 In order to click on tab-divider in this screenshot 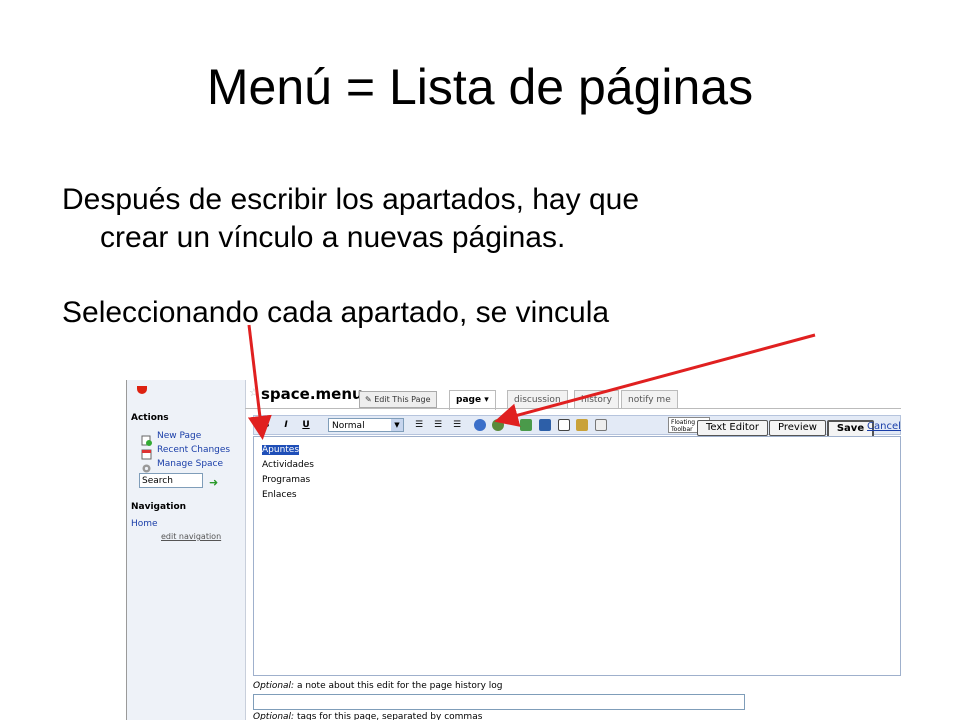, I will do `click(573, 408)`.